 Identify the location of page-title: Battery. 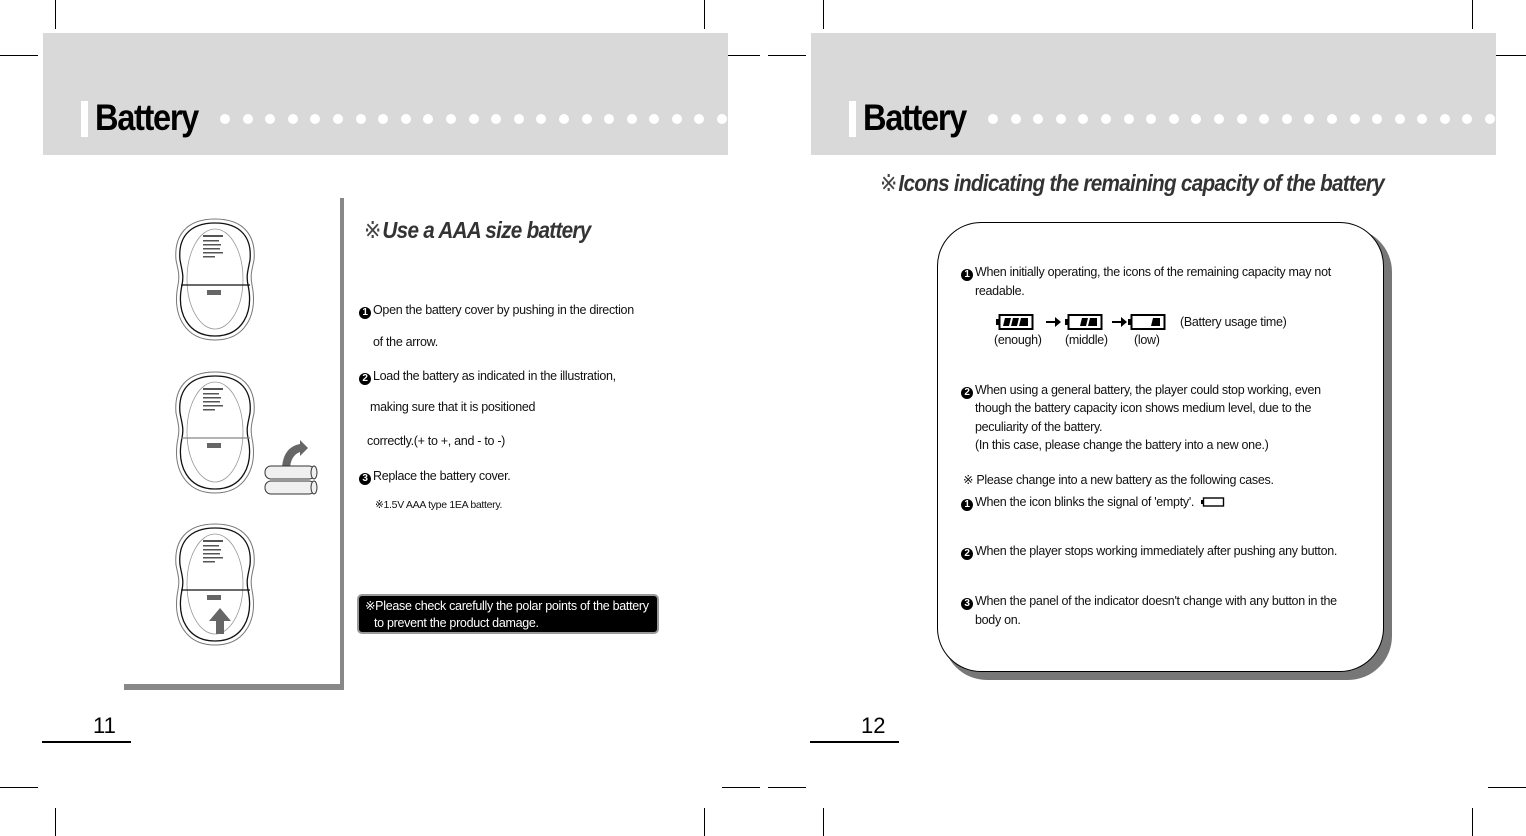
(147, 117).